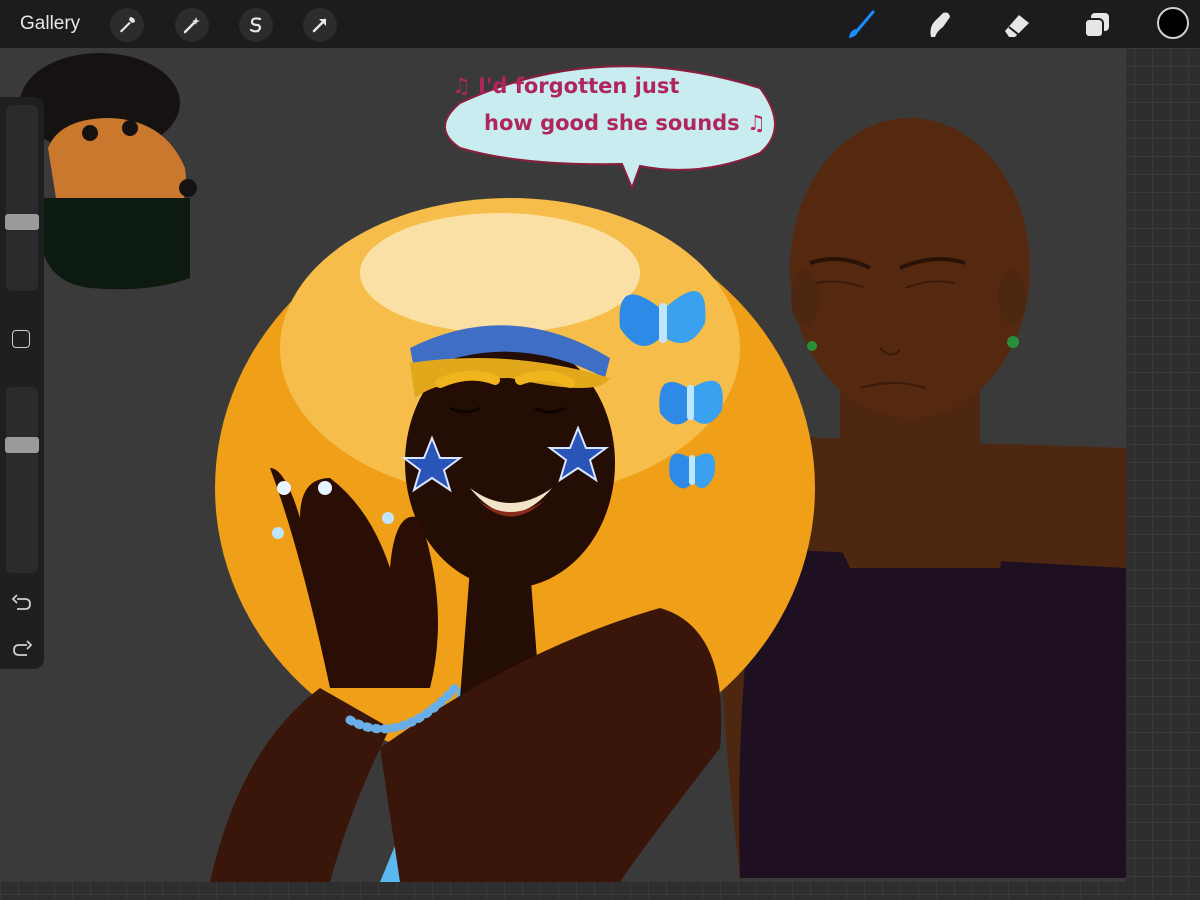 The height and width of the screenshot is (900, 1200). I want to click on modify-button, so click(21, 339).